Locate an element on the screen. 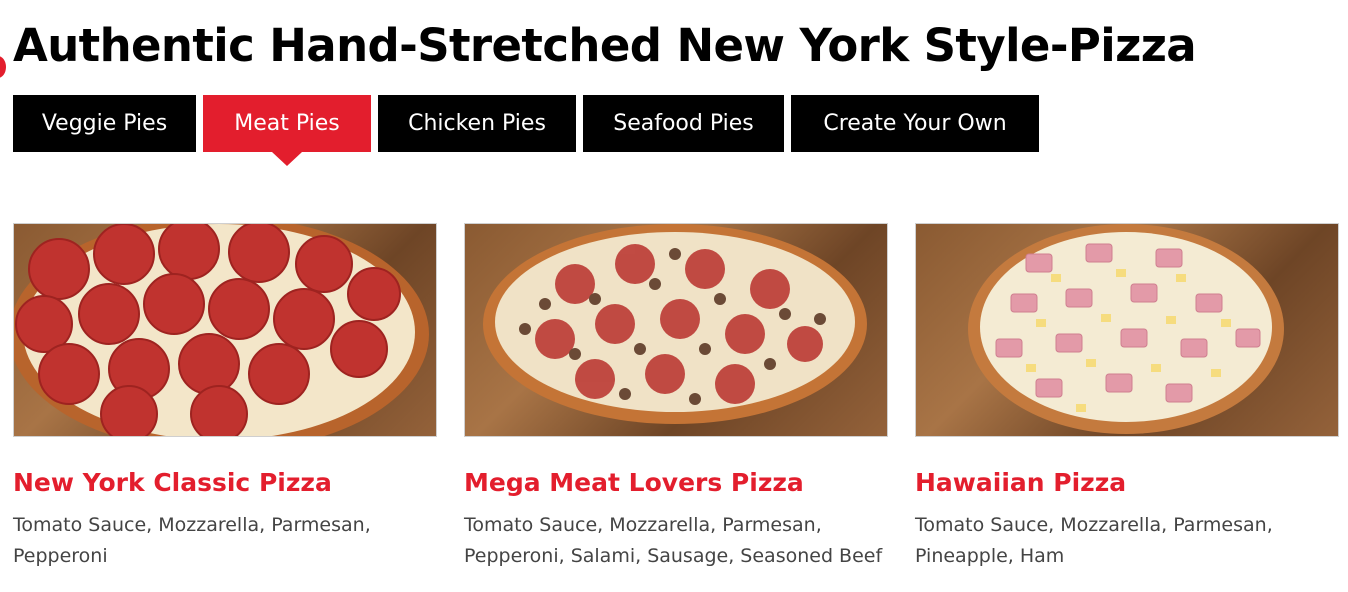  pepperoni-pizza-photo is located at coordinates (225, 330).